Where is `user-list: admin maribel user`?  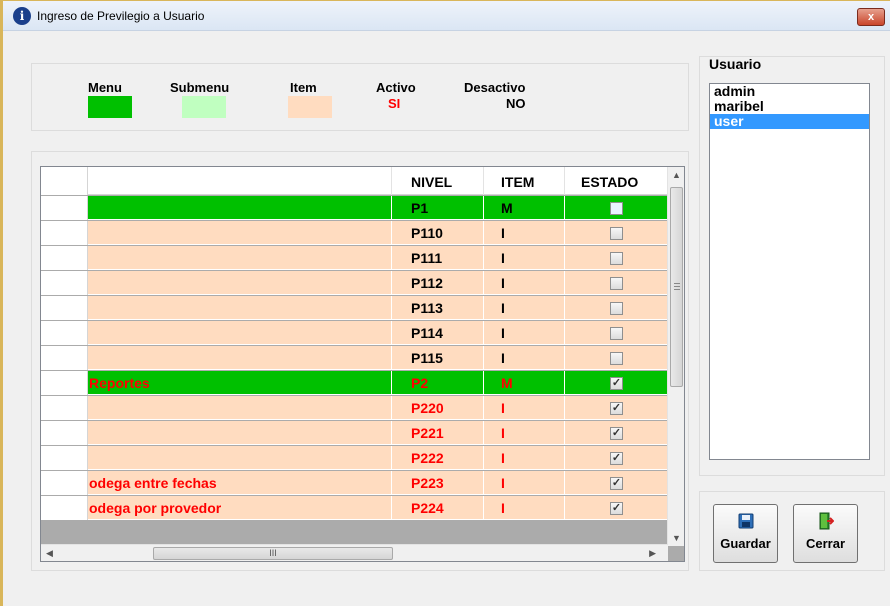
user-list: admin maribel user is located at coordinates (789, 271).